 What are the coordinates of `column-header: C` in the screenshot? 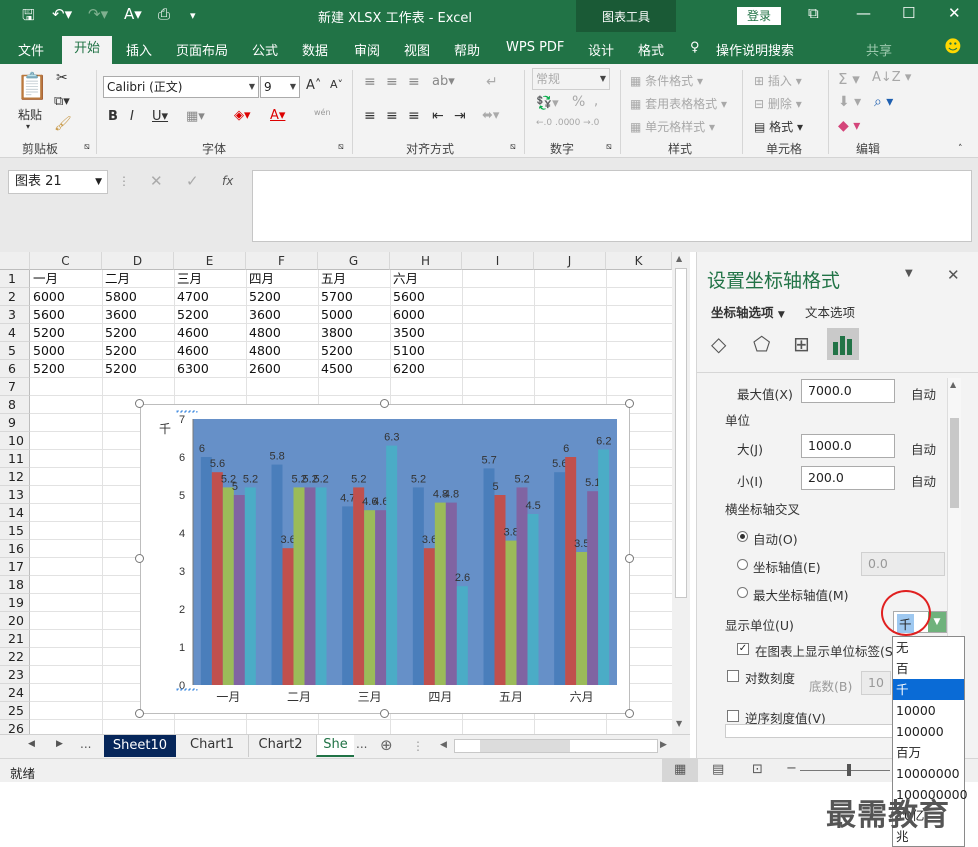 It's located at (66, 261).